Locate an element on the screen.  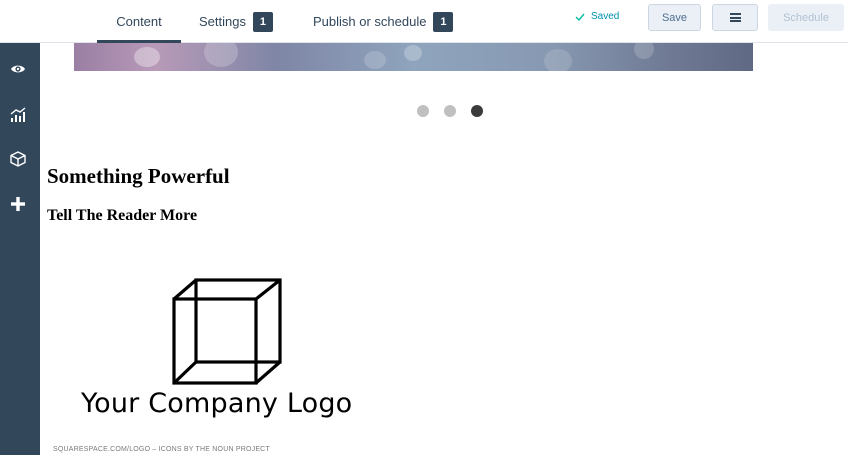
analytics-icon is located at coordinates (18, 115).